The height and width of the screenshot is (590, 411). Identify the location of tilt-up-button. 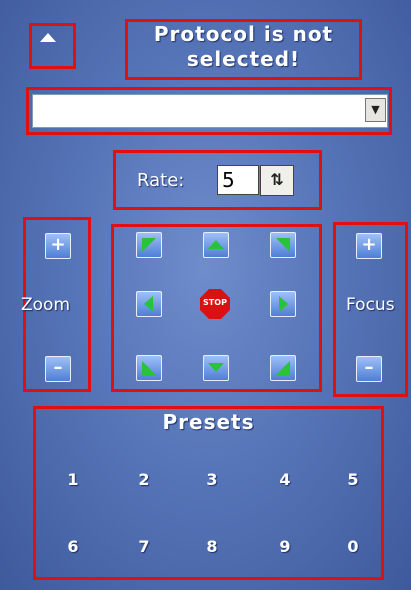
(216, 245).